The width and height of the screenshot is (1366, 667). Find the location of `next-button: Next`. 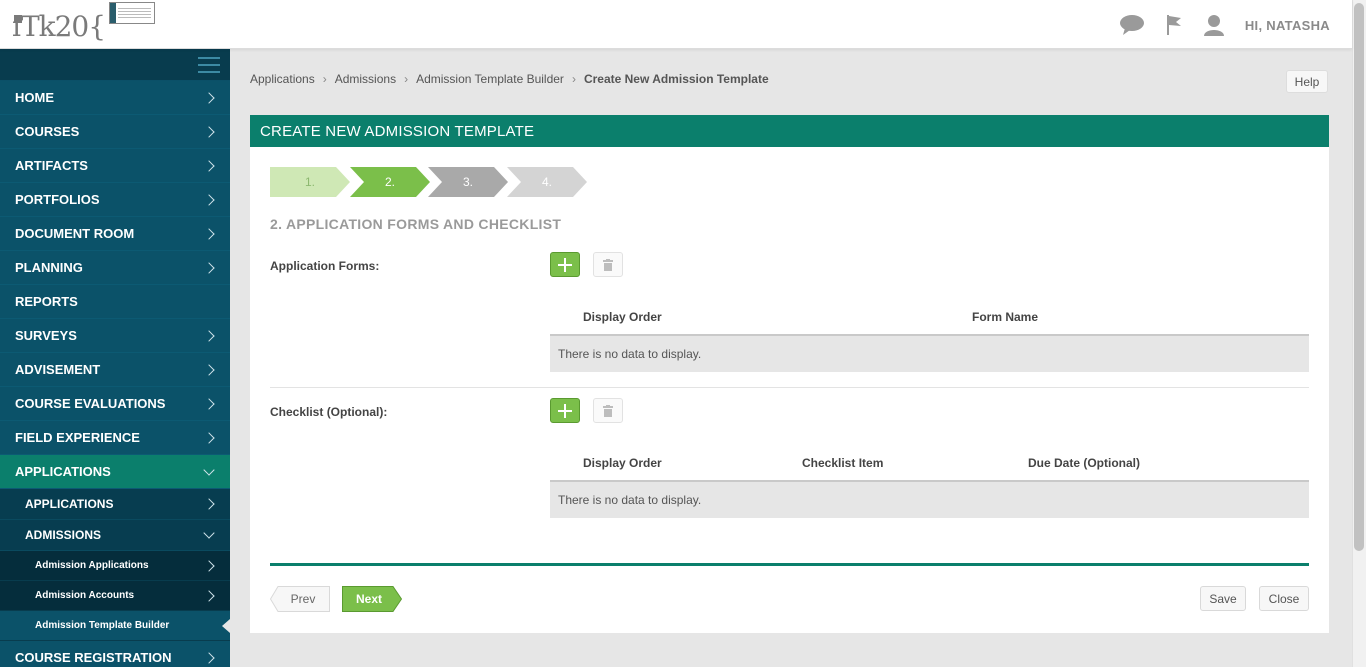

next-button: Next is located at coordinates (372, 599).